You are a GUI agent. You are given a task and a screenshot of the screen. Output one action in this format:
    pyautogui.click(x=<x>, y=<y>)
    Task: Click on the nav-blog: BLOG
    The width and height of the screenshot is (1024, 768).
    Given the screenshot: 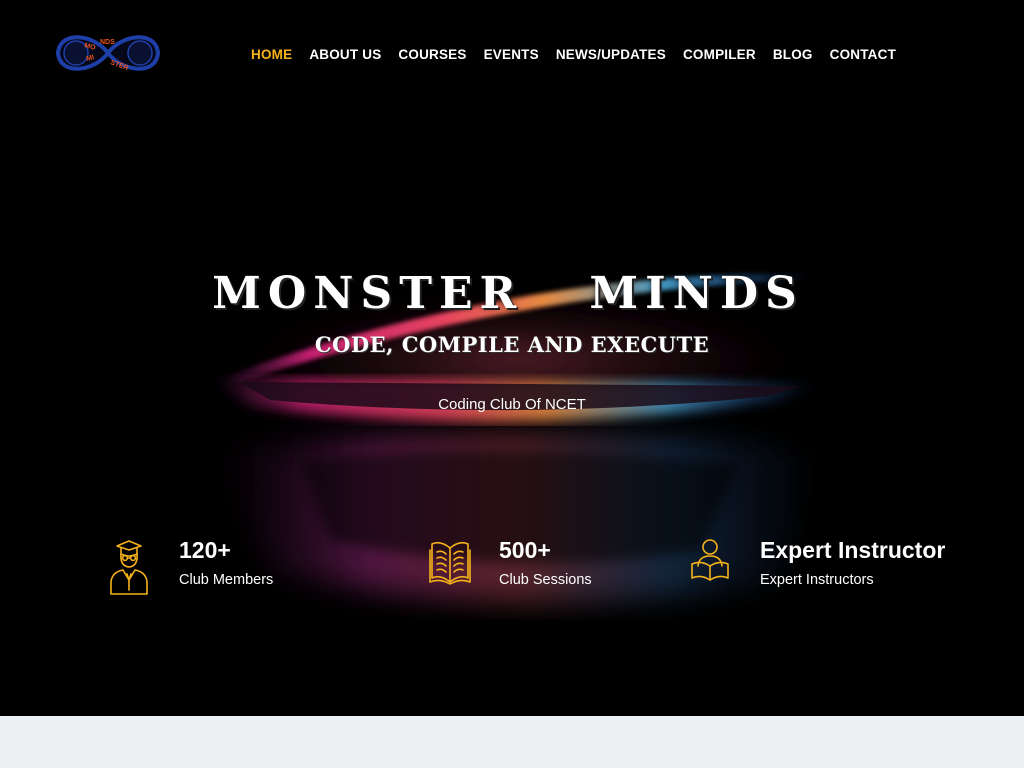 What is the action you would take?
    pyautogui.click(x=793, y=54)
    